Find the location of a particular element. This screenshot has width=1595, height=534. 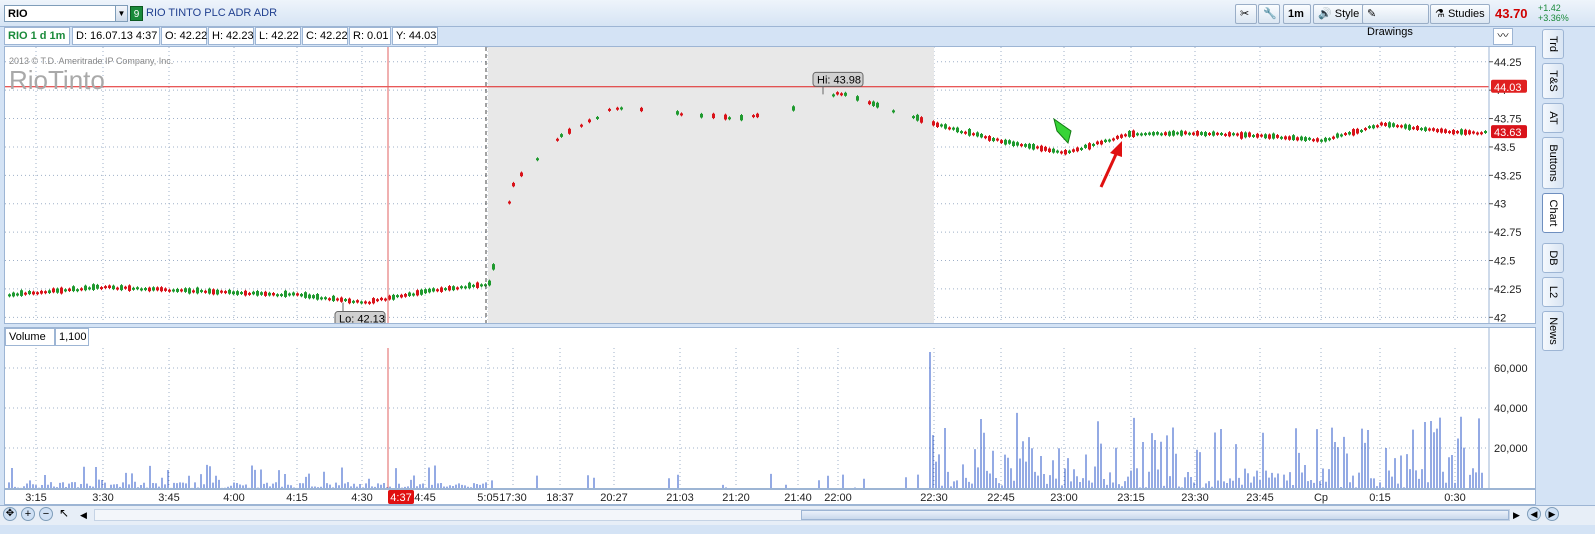

timeframe-button: 1m is located at coordinates (1297, 14).